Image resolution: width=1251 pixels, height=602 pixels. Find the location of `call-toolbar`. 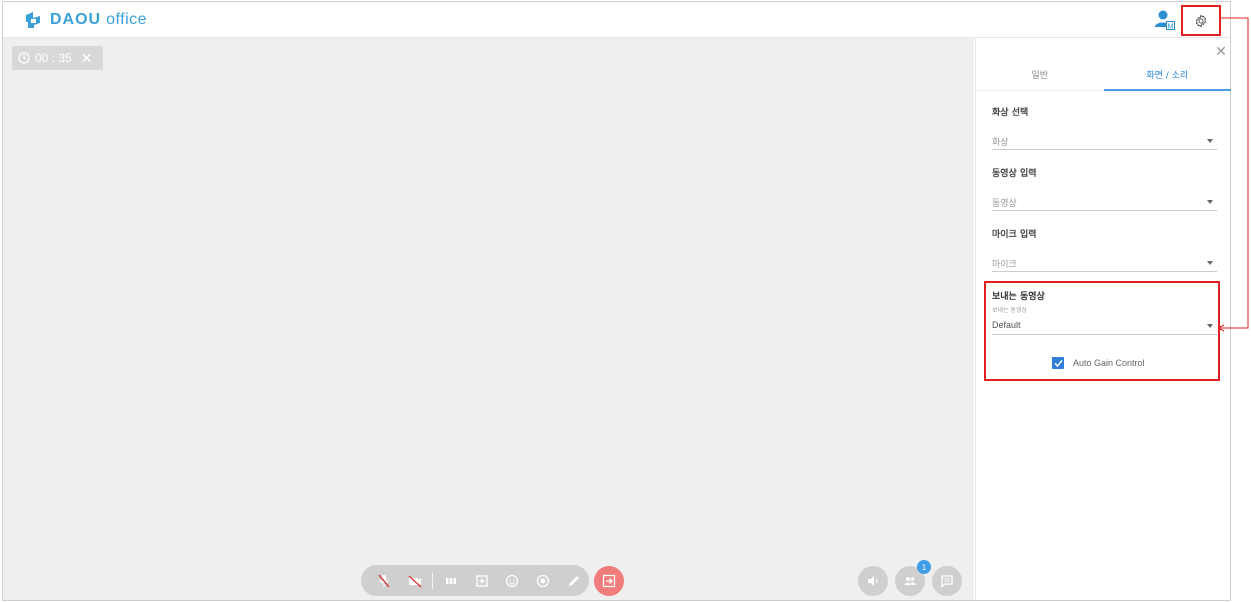

call-toolbar is located at coordinates (475, 580).